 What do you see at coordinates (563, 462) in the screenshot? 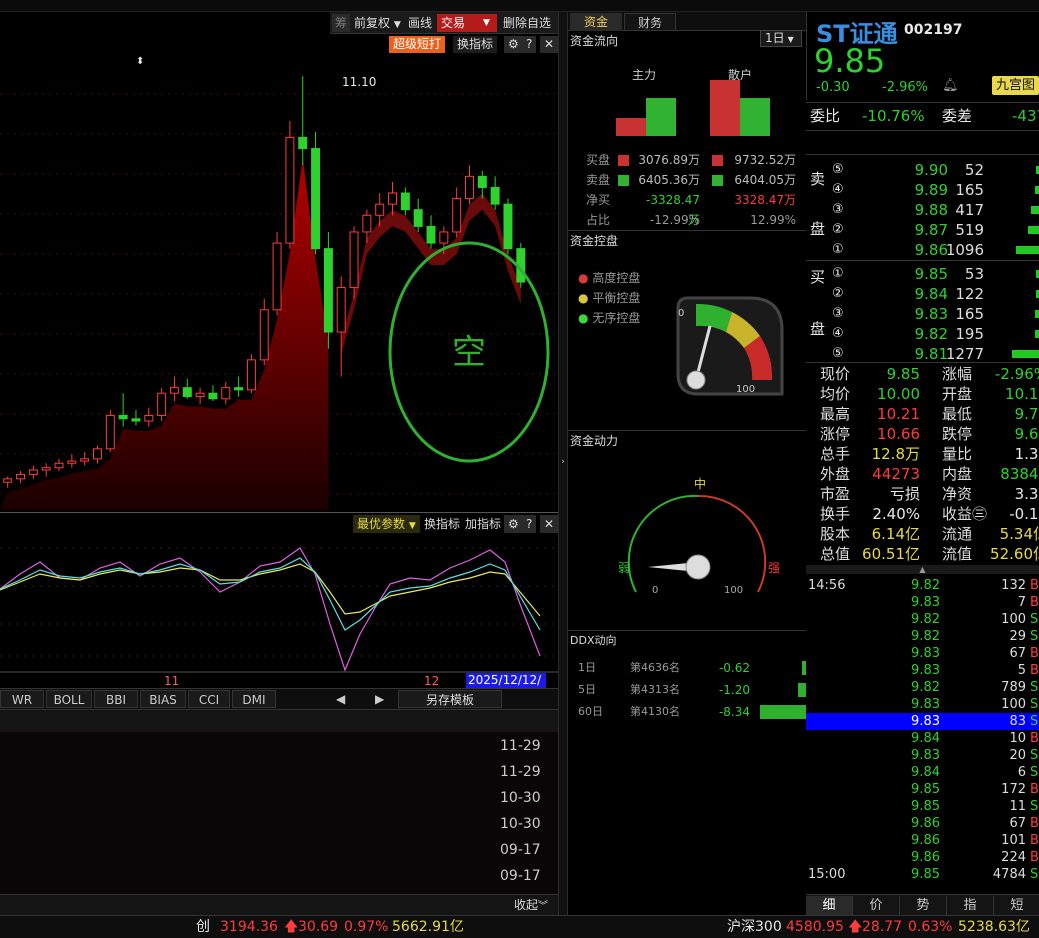
I see `expand-arrow-icon: ›` at bounding box center [563, 462].